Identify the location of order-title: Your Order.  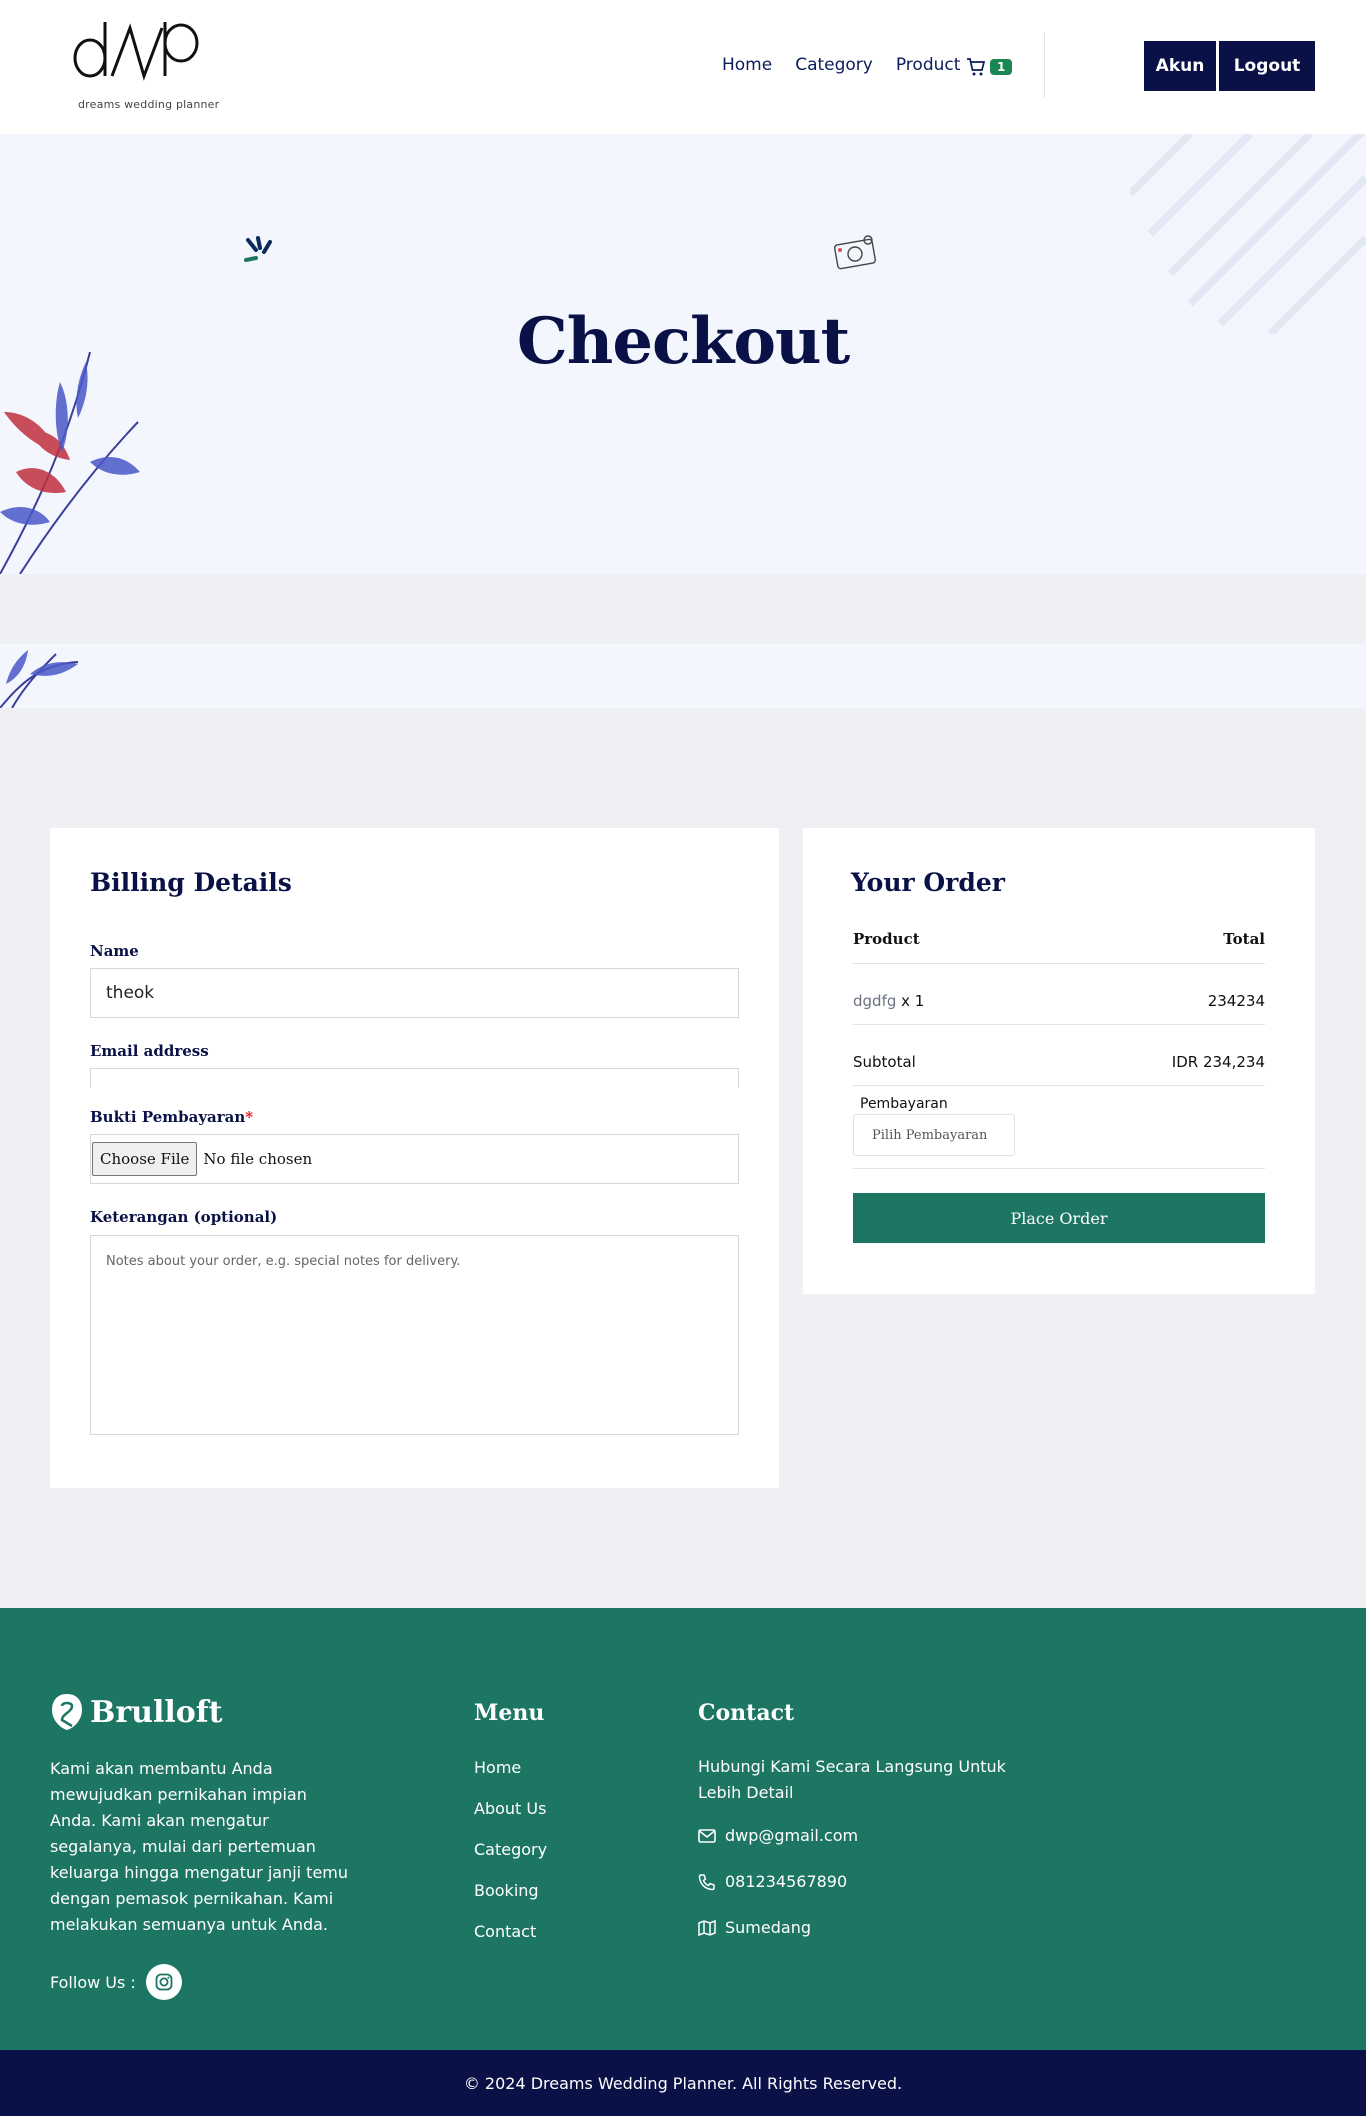
(928, 882).